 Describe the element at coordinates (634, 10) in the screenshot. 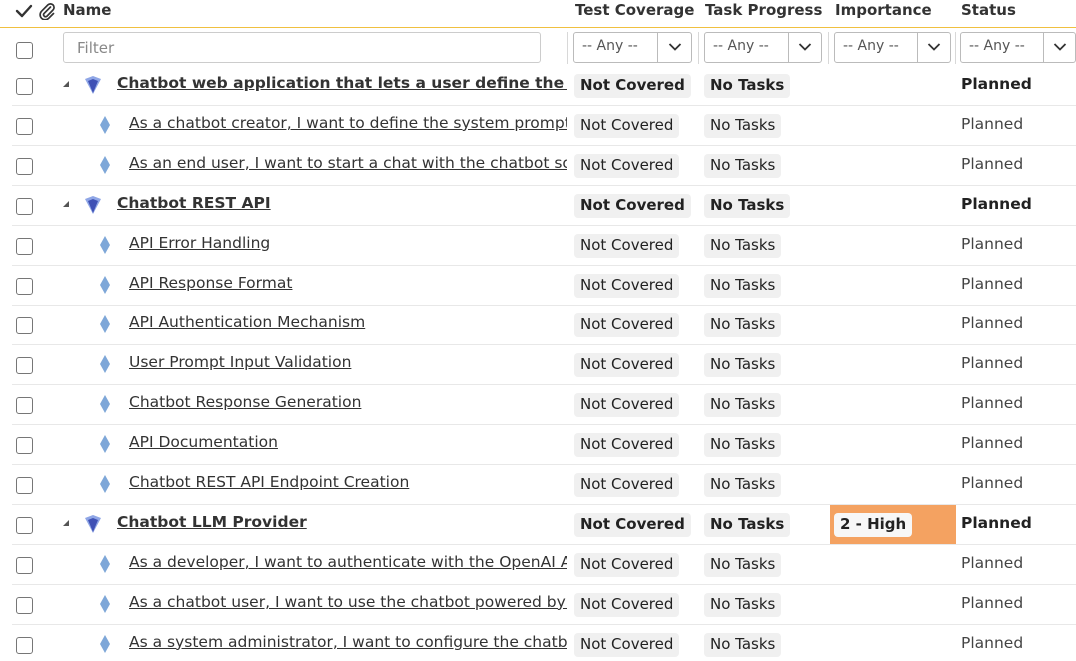

I see `column-header-test-coverage: Test Coverage` at that location.